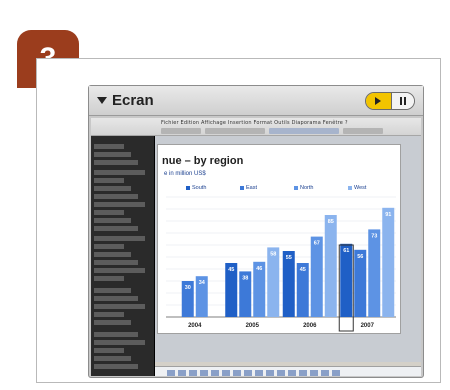 Image resolution: width=450 pixels, height=390 pixels. Describe the element at coordinates (273, 254) in the screenshot. I see `bar-value-label: 58` at that location.